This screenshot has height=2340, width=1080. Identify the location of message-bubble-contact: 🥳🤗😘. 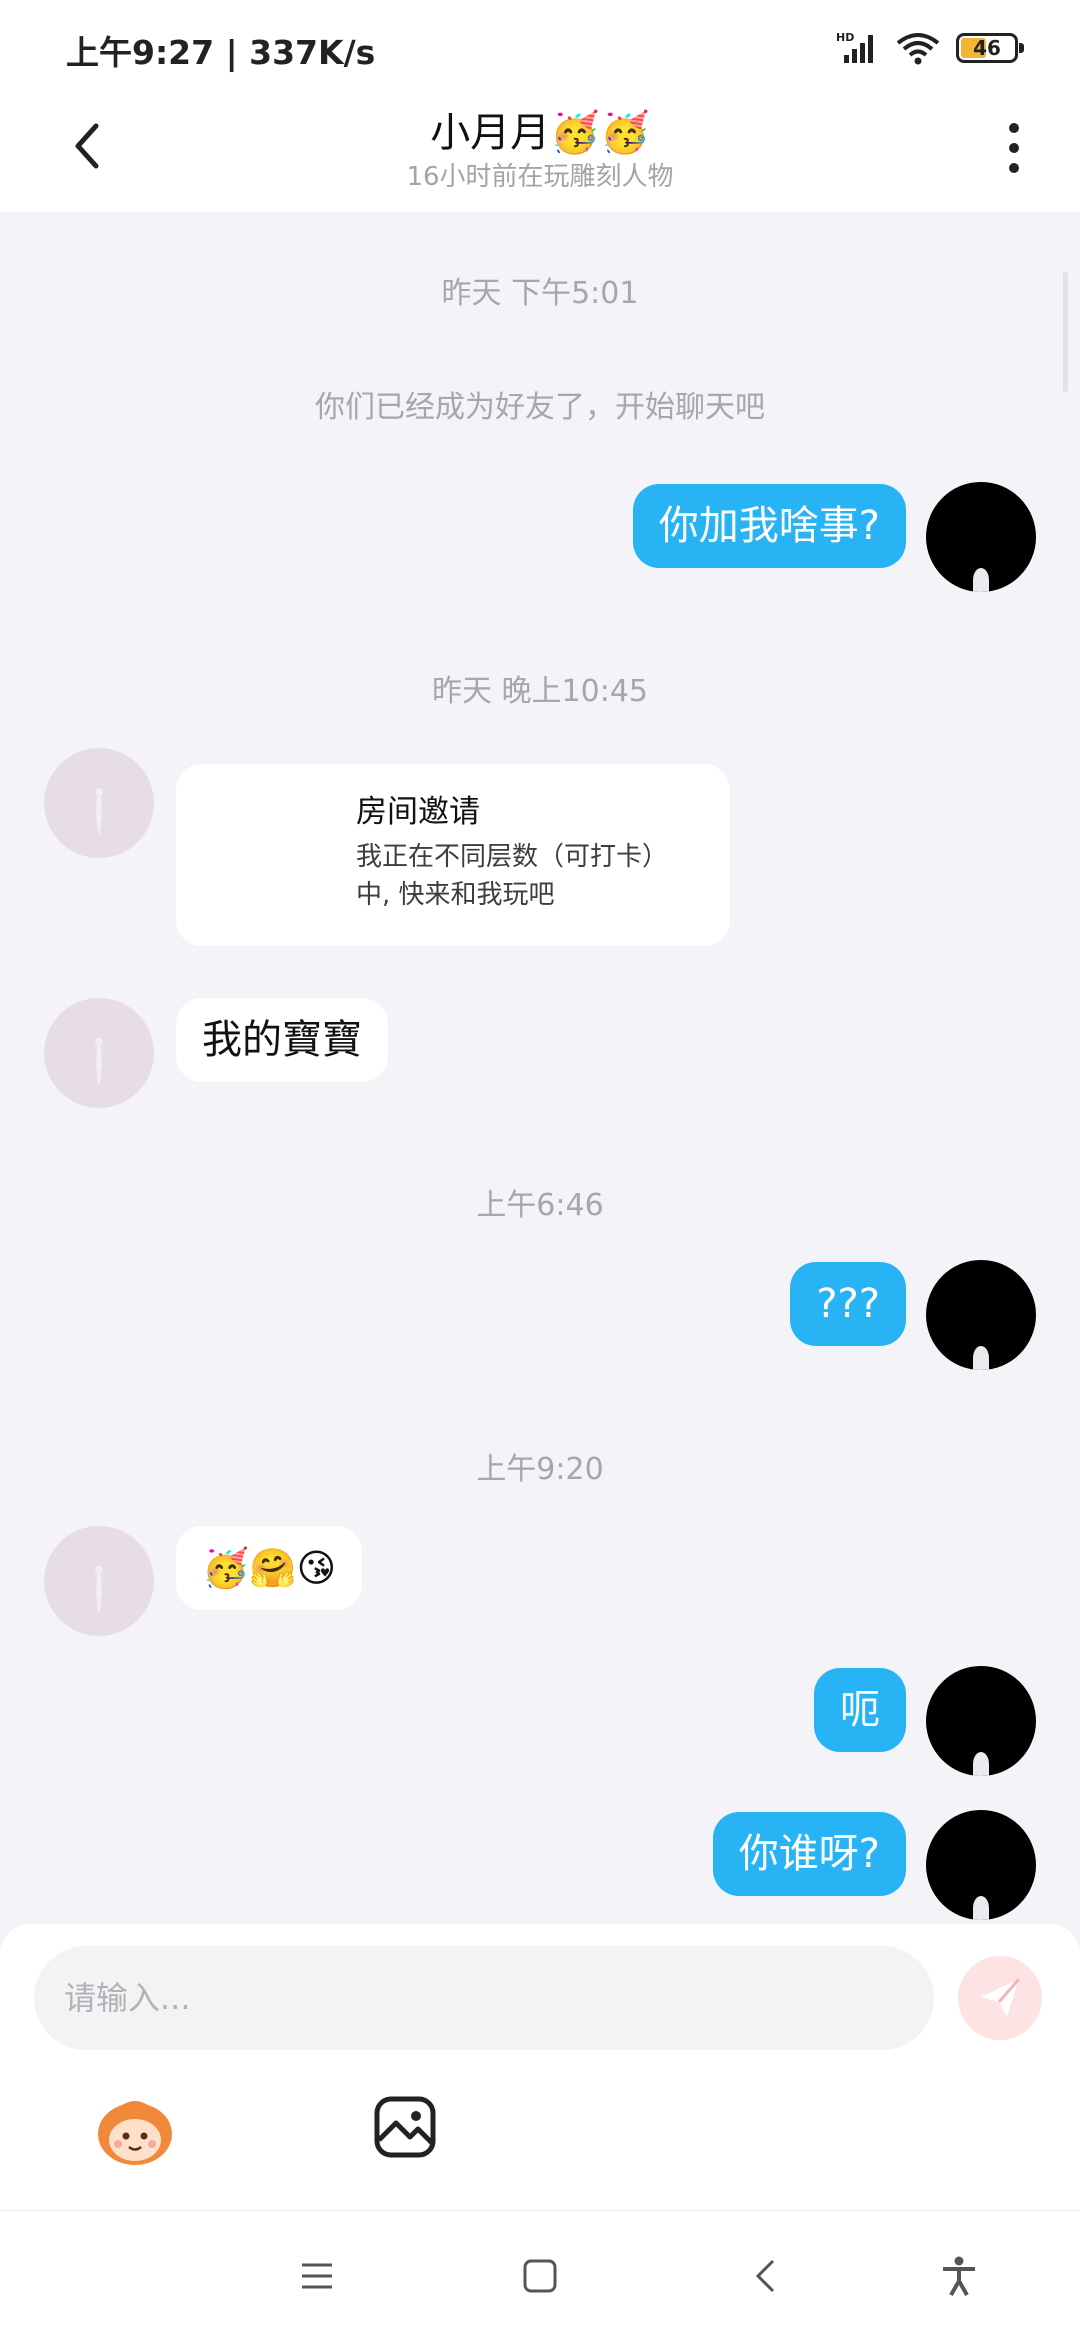
(269, 1568).